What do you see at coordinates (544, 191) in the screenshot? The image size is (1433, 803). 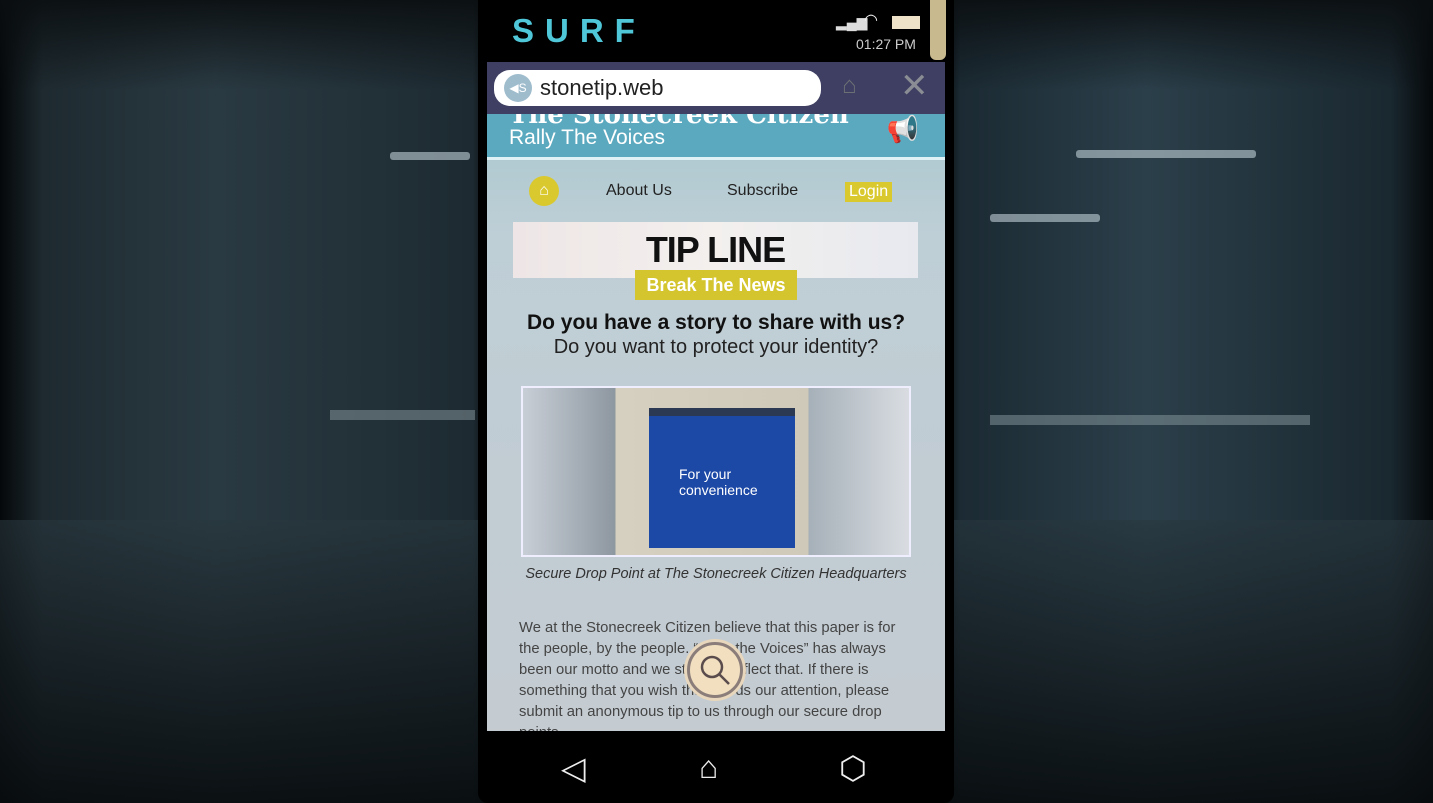 I see `site-home-button: ⌂` at bounding box center [544, 191].